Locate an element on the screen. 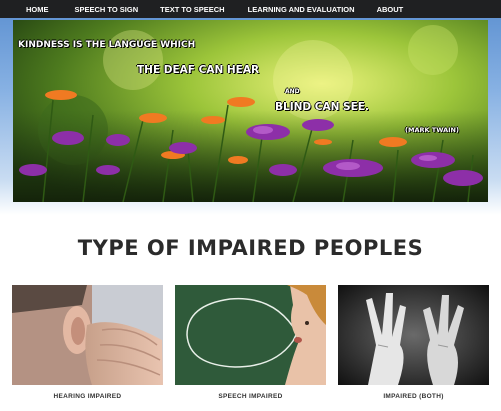  nav-text-to-speech: TEXT TO SPEECH is located at coordinates (192, 9).